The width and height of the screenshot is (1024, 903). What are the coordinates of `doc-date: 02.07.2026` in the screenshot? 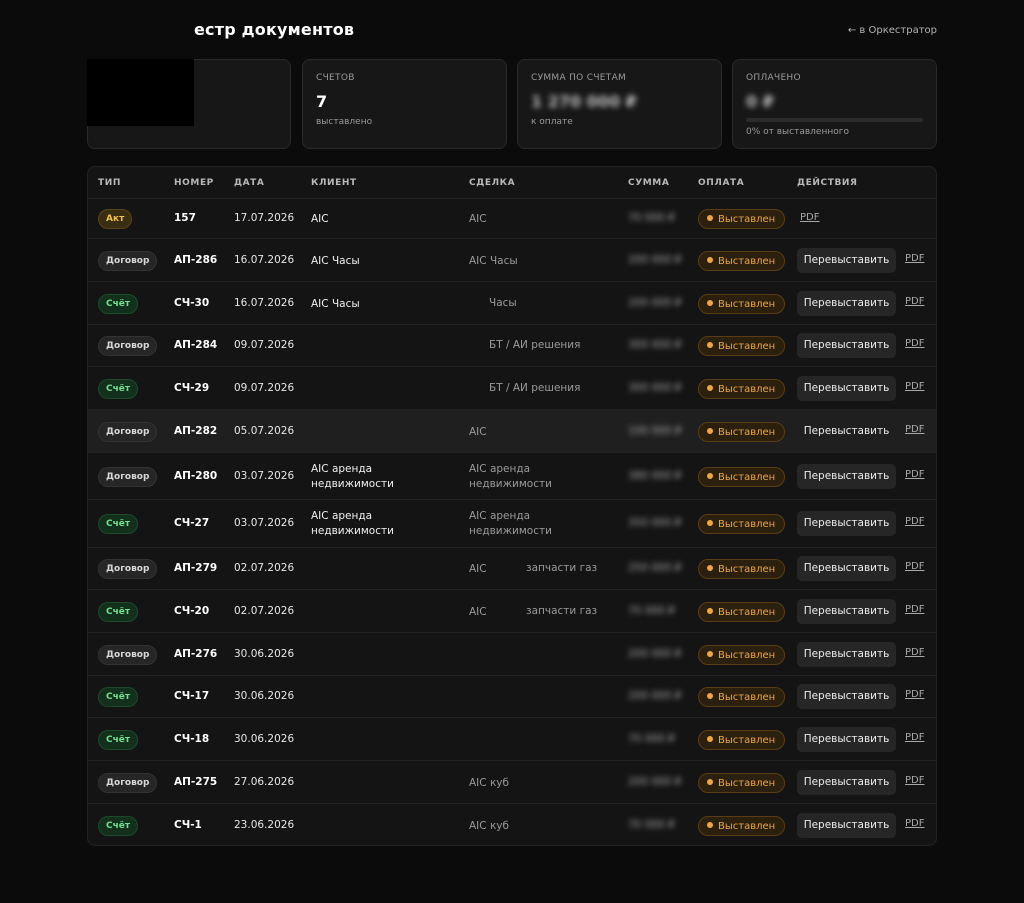 It's located at (264, 568).